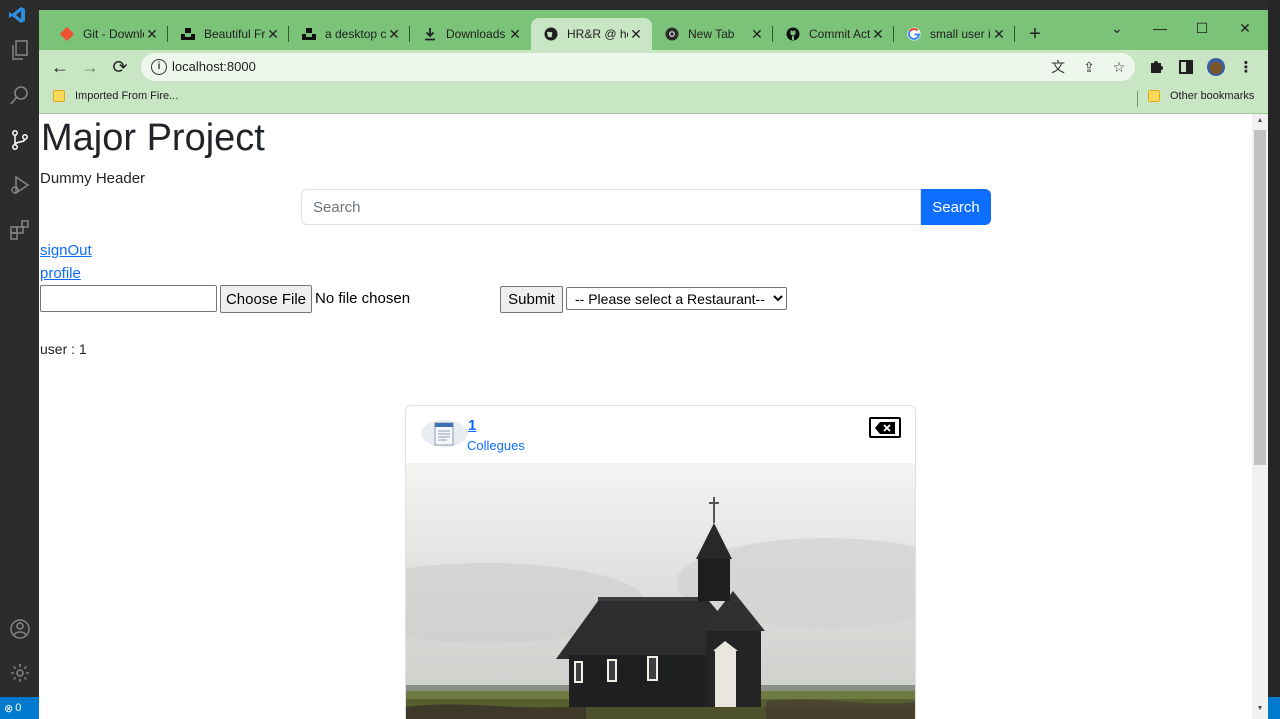  I want to click on sign-out-link: signOut, so click(66, 250).